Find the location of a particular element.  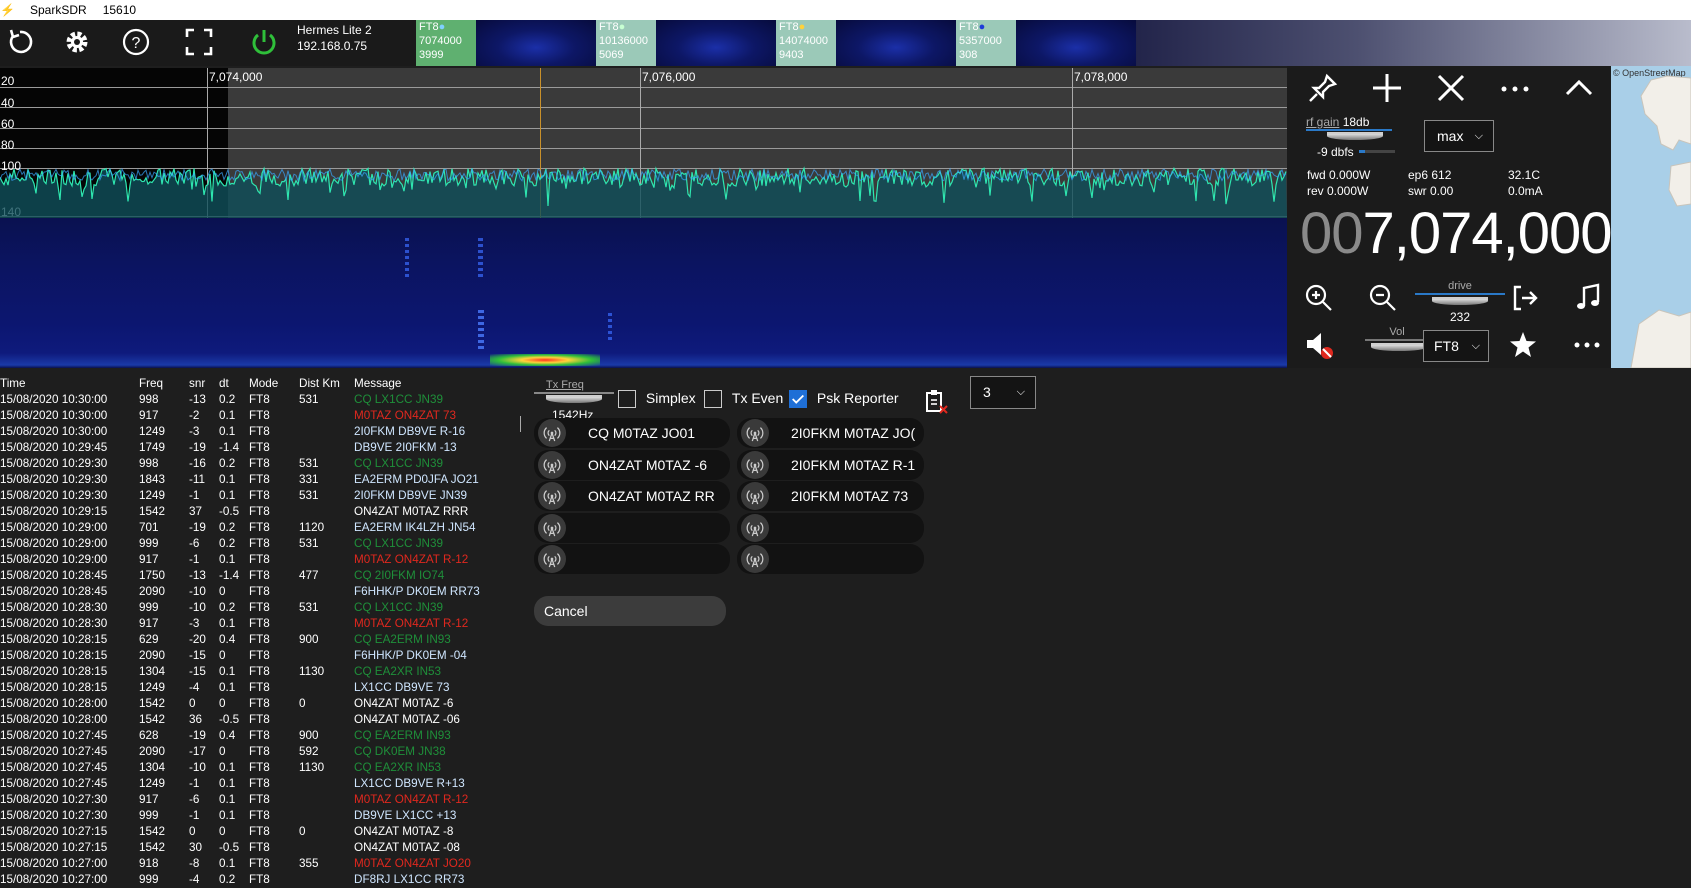

vfo-frequency: 007,074,000 is located at coordinates (1456, 234).